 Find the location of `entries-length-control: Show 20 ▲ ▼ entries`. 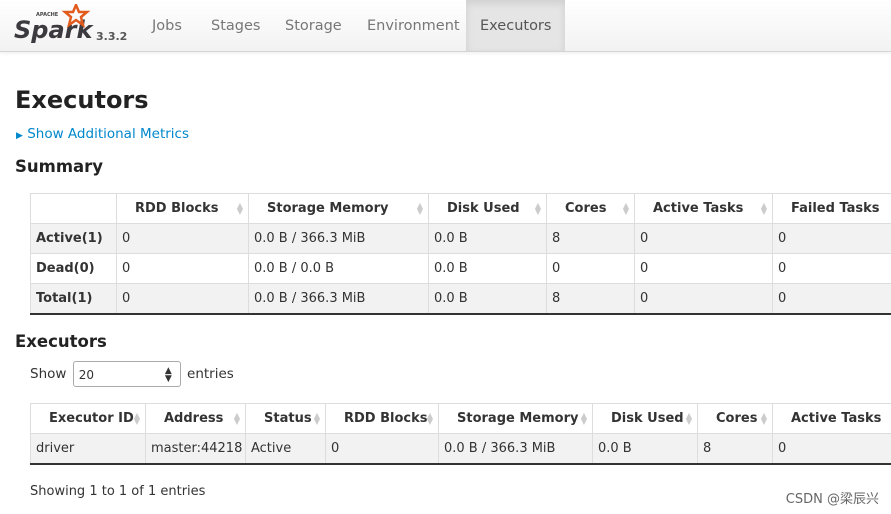

entries-length-control: Show 20 ▲ ▼ entries is located at coordinates (132, 374).